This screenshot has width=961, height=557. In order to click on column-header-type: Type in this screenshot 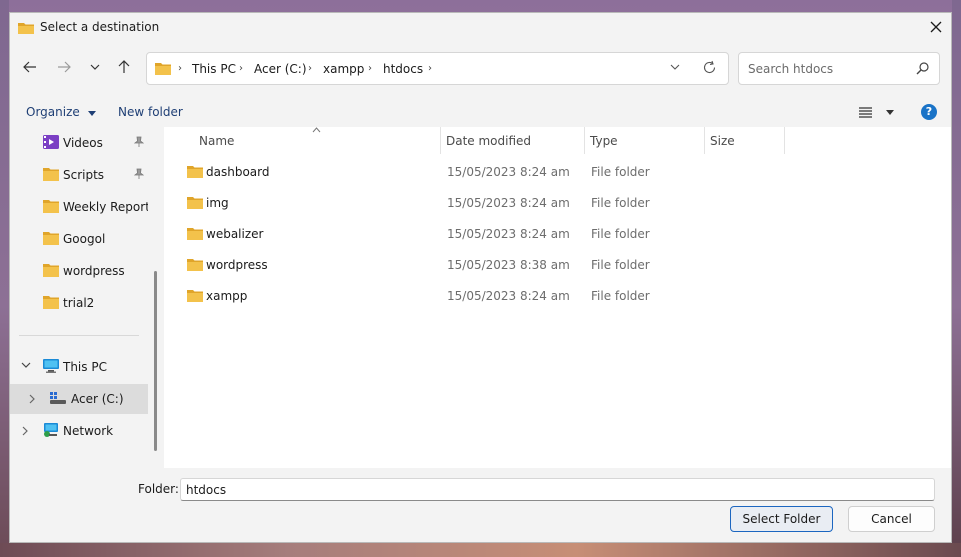, I will do `click(644, 140)`.